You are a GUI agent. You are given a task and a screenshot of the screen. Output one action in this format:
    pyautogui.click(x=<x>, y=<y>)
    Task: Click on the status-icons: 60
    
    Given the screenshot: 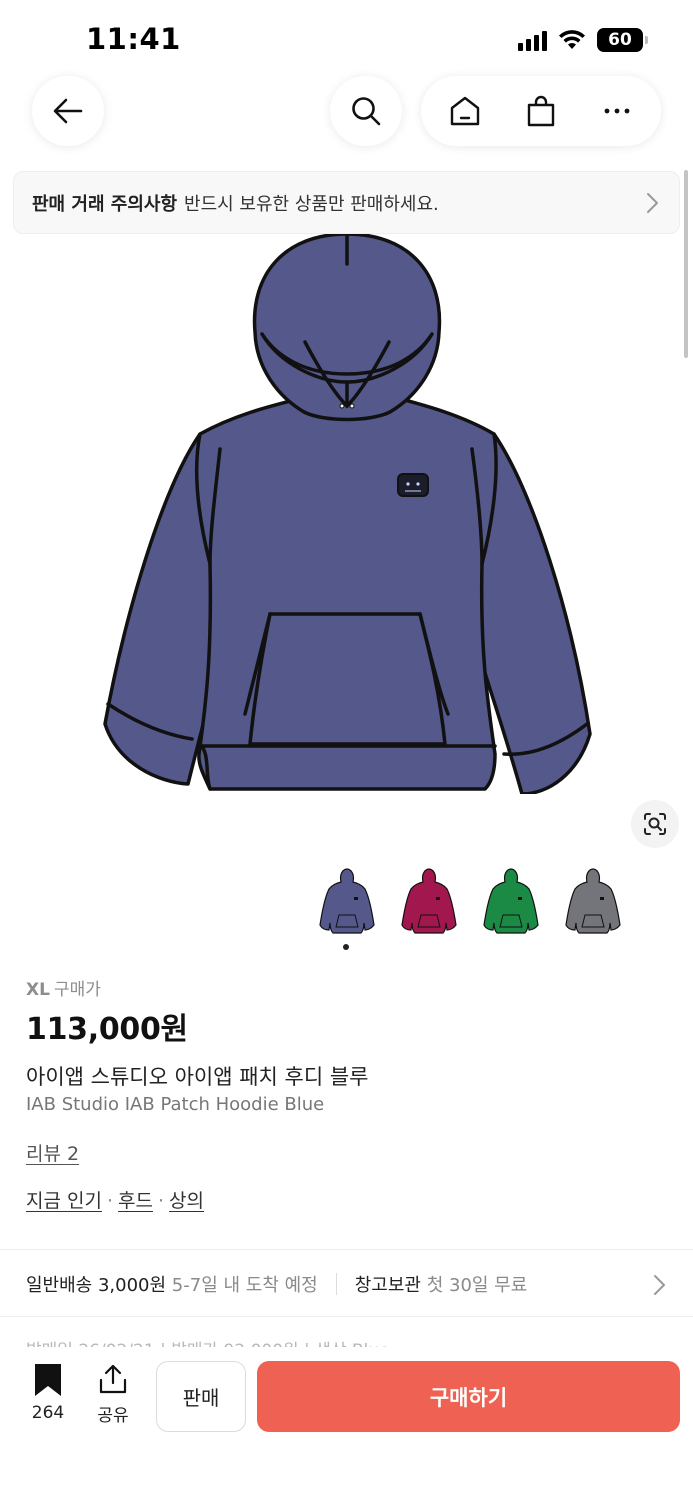 What is the action you would take?
    pyautogui.click(x=583, y=40)
    